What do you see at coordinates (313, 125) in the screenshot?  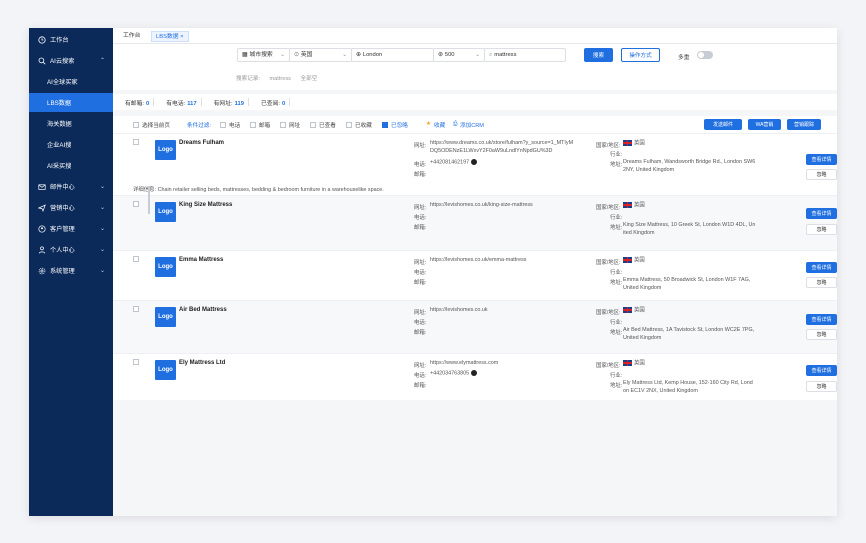 I see `filter-viewed-checkbox` at bounding box center [313, 125].